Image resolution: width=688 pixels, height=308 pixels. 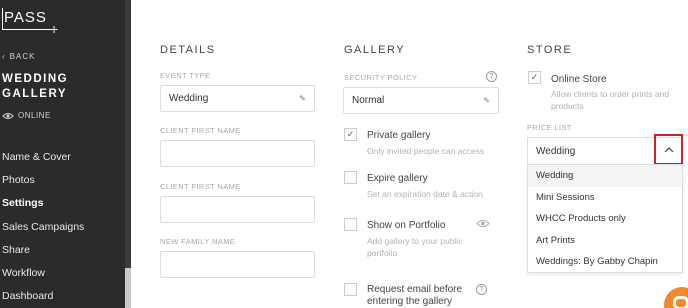 What do you see at coordinates (415, 289) in the screenshot?
I see `request-email-title-1: Request email before` at bounding box center [415, 289].